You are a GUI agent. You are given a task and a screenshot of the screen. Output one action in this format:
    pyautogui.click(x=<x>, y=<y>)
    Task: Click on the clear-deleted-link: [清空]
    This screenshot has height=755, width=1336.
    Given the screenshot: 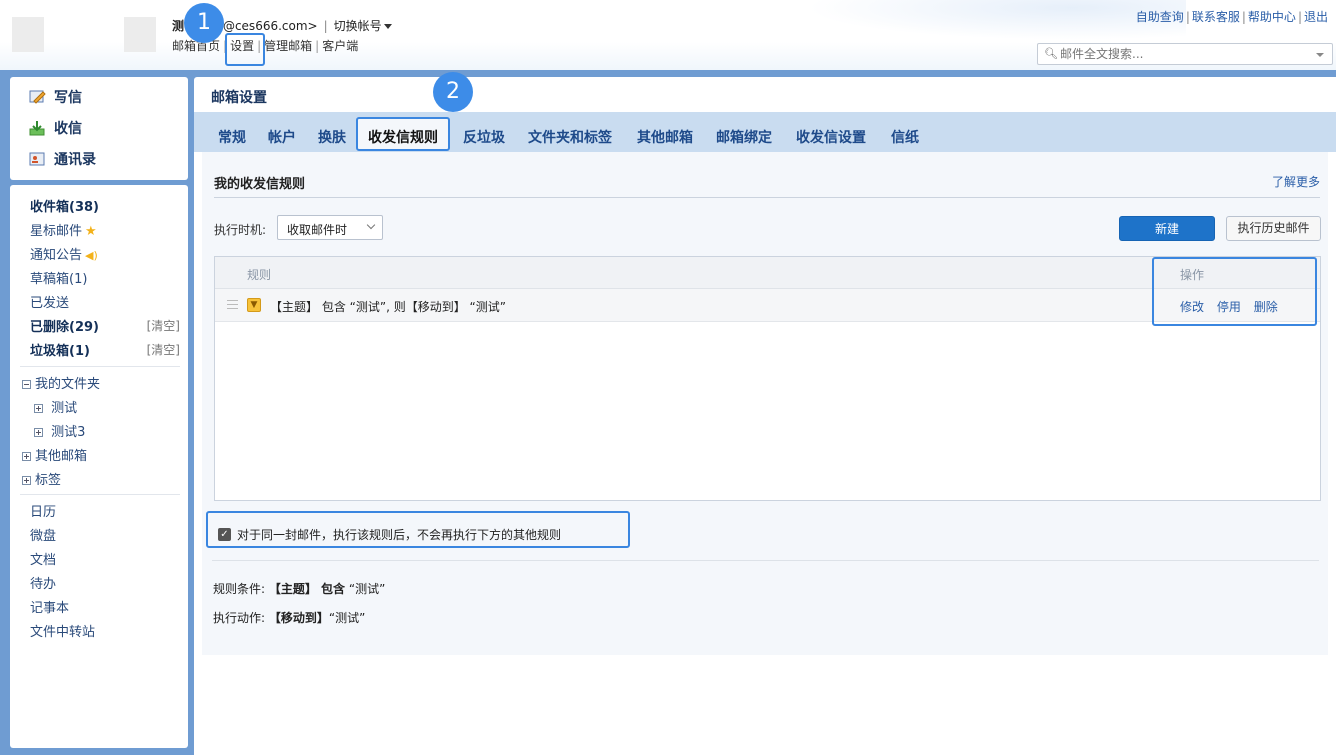 What is the action you would take?
    pyautogui.click(x=163, y=325)
    